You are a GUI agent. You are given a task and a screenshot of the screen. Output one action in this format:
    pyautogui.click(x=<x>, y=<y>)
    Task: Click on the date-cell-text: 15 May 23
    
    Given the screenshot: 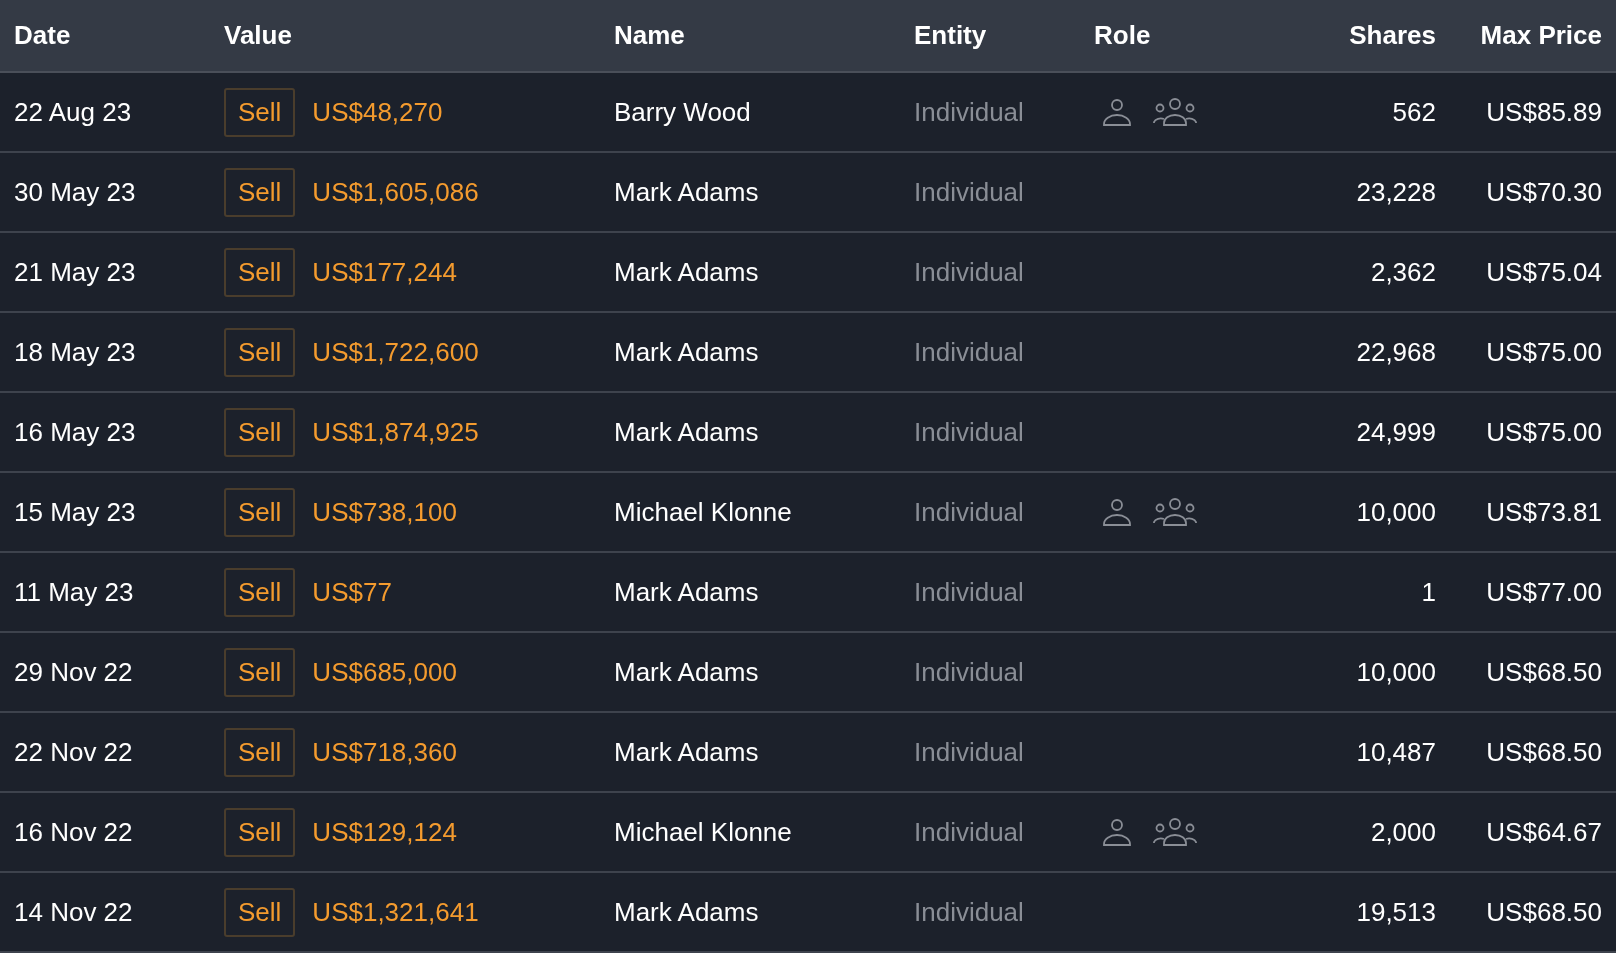 What is the action you would take?
    pyautogui.click(x=75, y=512)
    